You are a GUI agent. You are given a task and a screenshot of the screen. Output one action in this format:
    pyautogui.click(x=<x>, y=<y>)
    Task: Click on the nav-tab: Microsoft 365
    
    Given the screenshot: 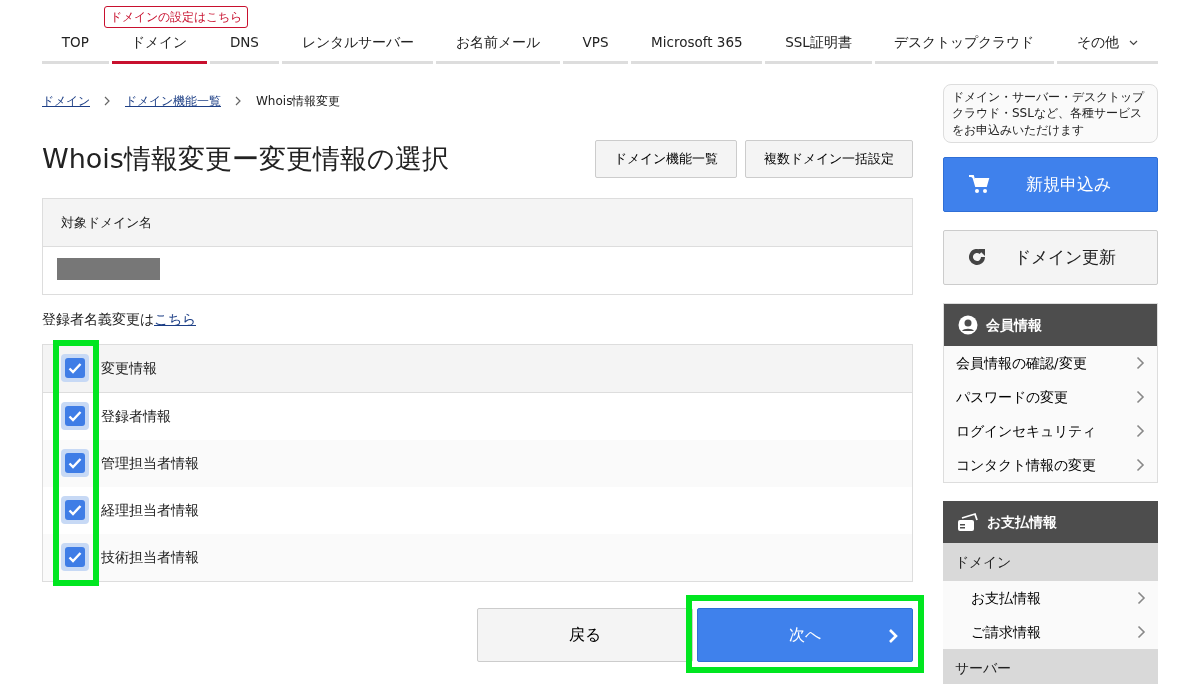 What is the action you would take?
    pyautogui.click(x=697, y=46)
    